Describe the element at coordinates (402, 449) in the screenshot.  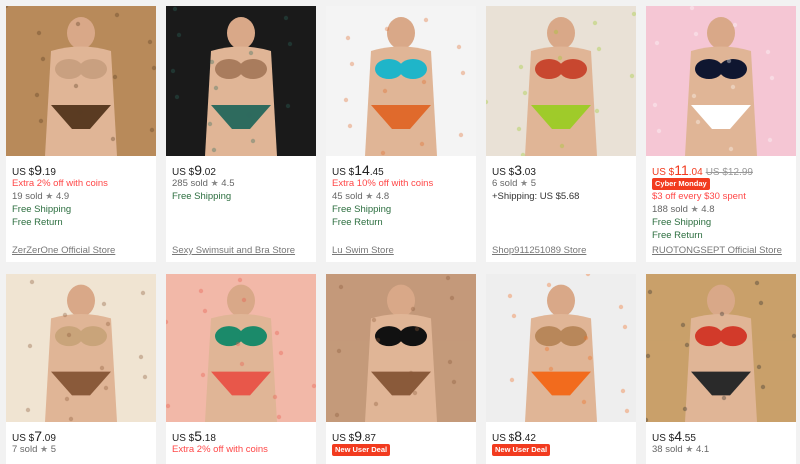
I see `badge-line: New User Deal` at that location.